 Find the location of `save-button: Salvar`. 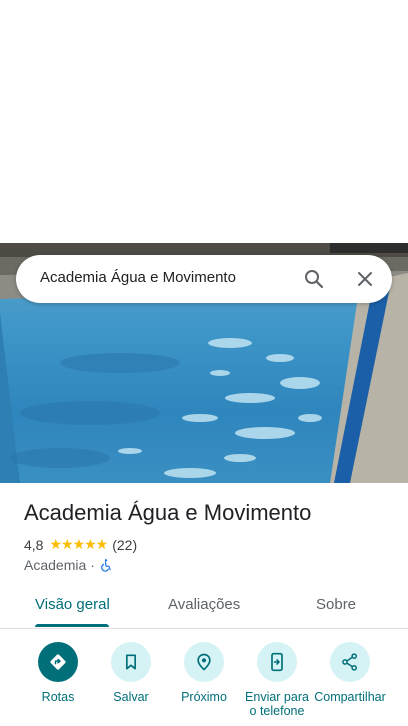

save-button: Salvar is located at coordinates (131, 673).